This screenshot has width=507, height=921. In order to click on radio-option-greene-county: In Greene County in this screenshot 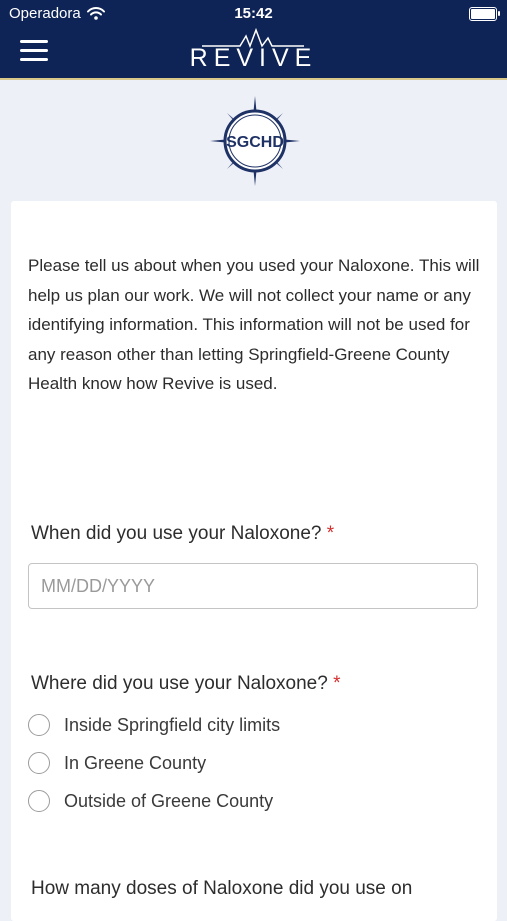, I will do `click(117, 763)`.